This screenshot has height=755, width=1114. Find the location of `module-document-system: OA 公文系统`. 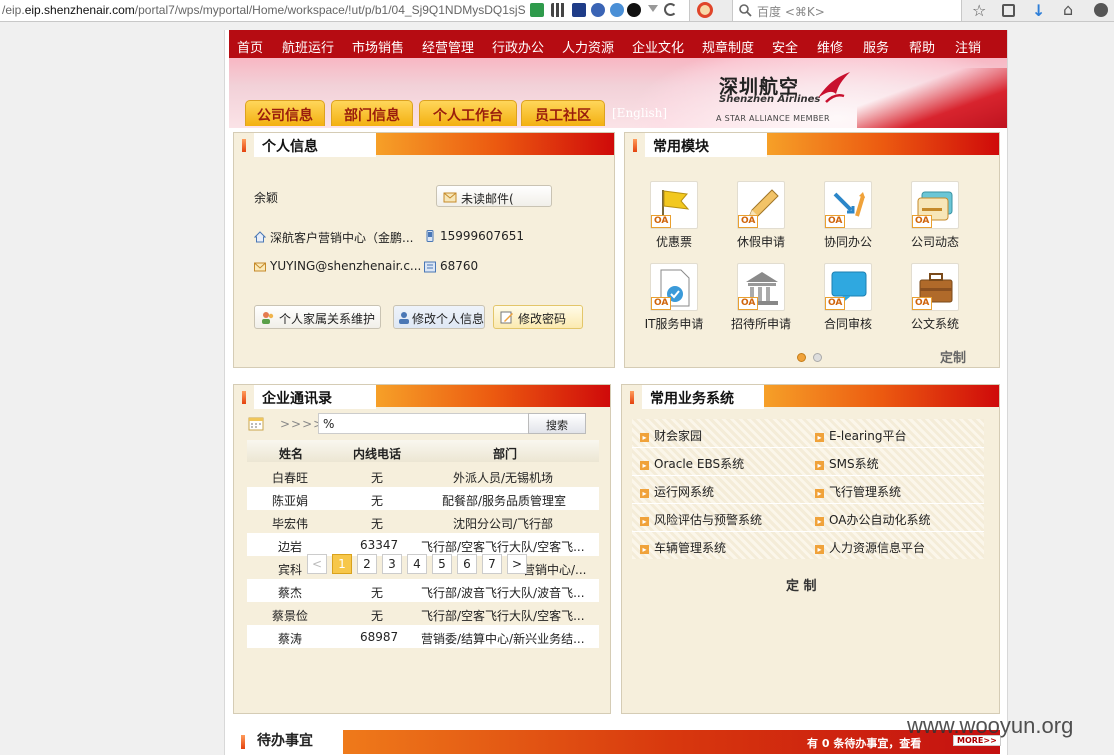

module-document-system: OA 公文系统 is located at coordinates (935, 297).